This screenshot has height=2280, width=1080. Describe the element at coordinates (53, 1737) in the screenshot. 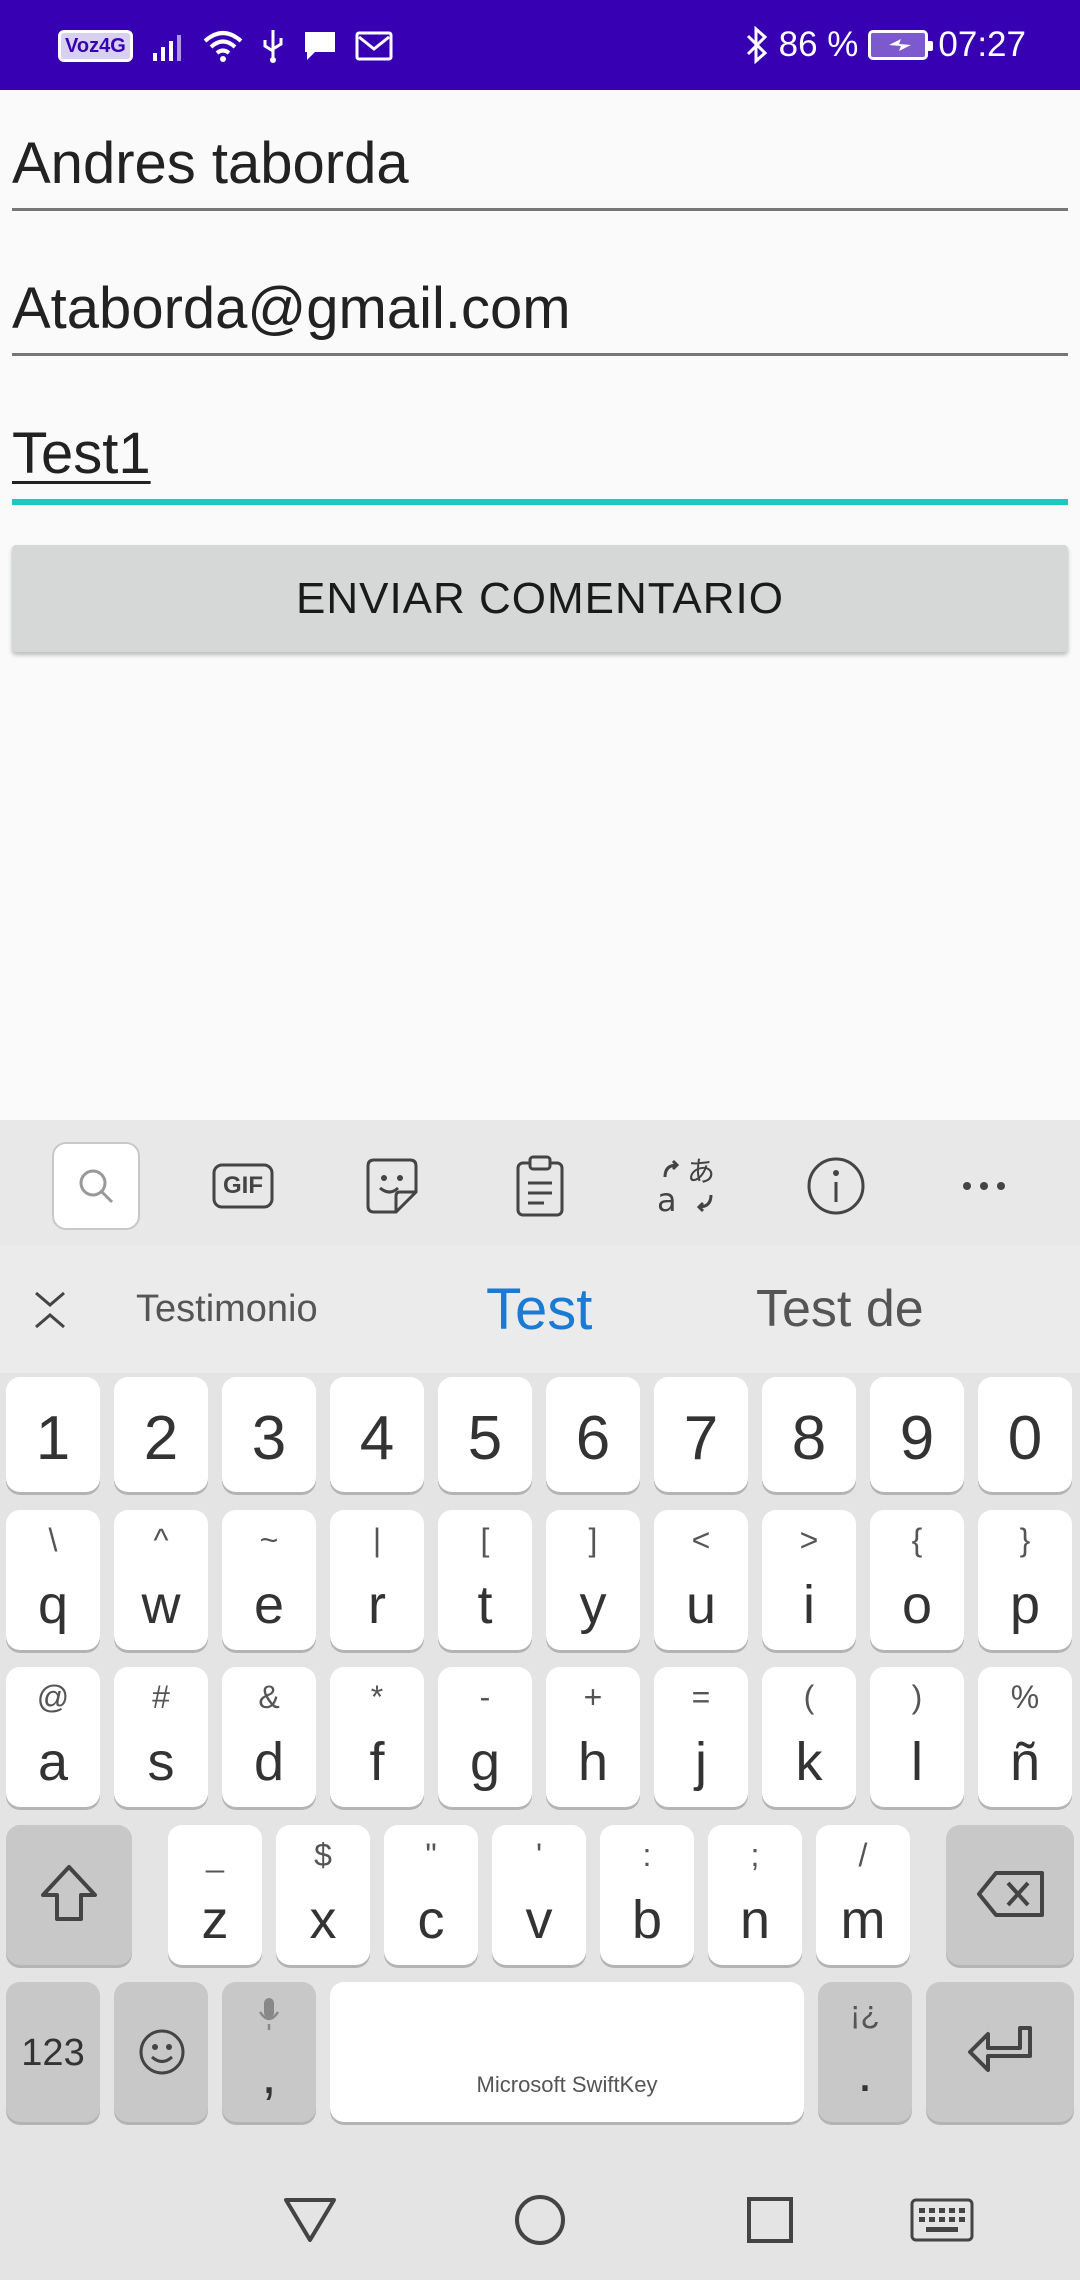

I see `key-a: @ a` at that location.